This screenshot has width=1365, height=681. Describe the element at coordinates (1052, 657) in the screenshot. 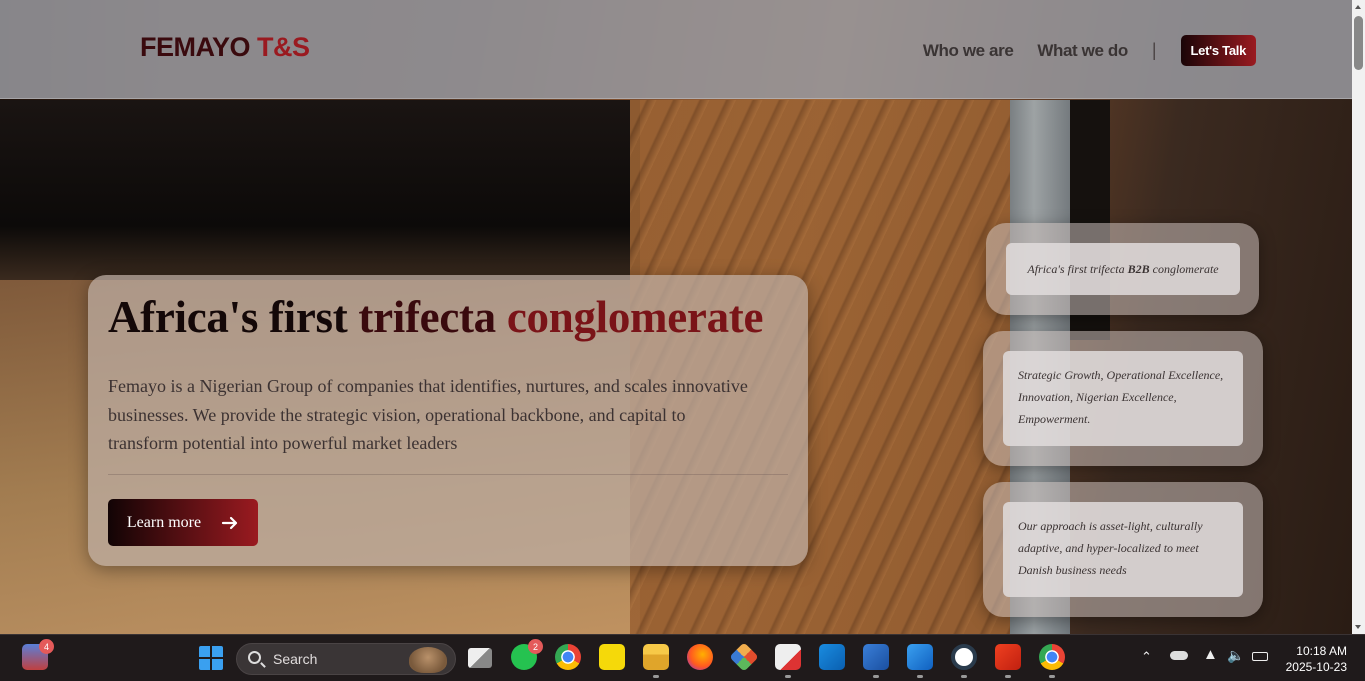

I see `chrome-profile-icon` at that location.